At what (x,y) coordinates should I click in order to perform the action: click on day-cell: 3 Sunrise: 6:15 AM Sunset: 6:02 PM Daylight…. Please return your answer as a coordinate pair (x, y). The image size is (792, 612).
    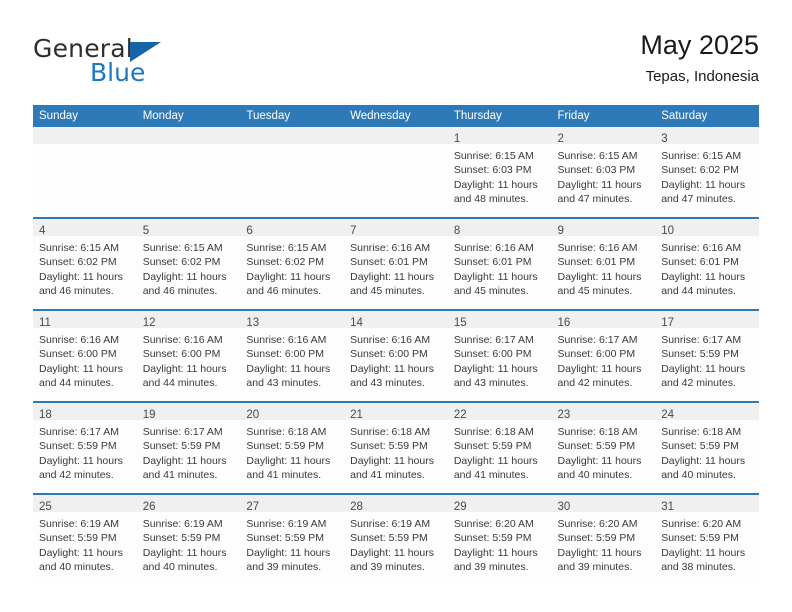
    Looking at the image, I should click on (707, 172).